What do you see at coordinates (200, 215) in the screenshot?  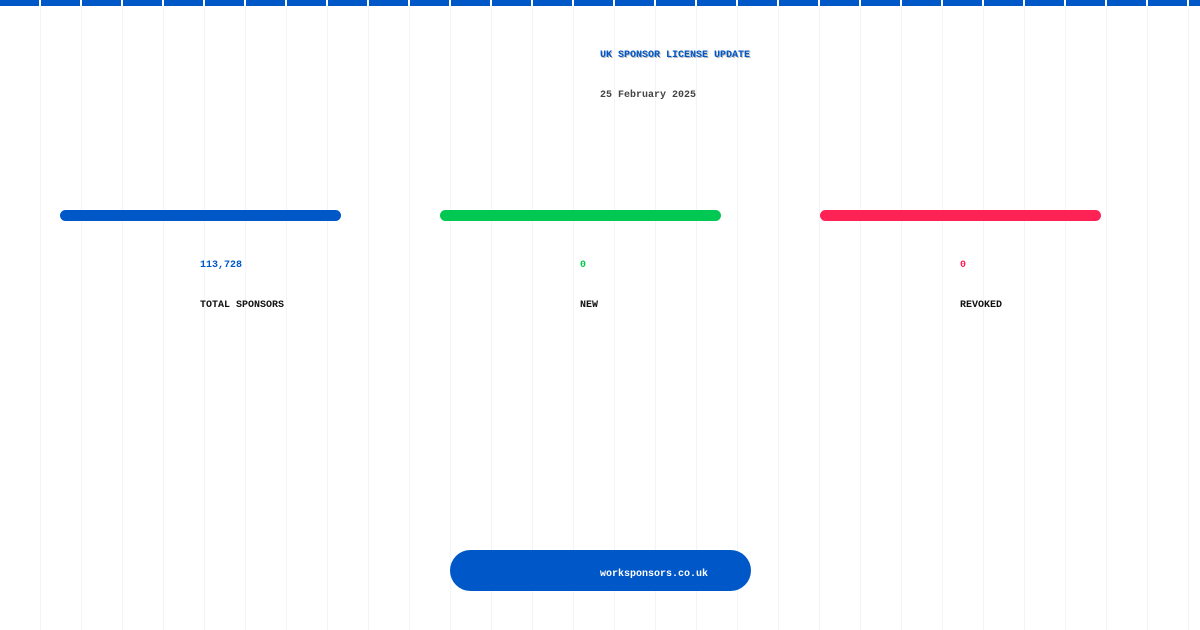 I see `total-sponsors-bar` at bounding box center [200, 215].